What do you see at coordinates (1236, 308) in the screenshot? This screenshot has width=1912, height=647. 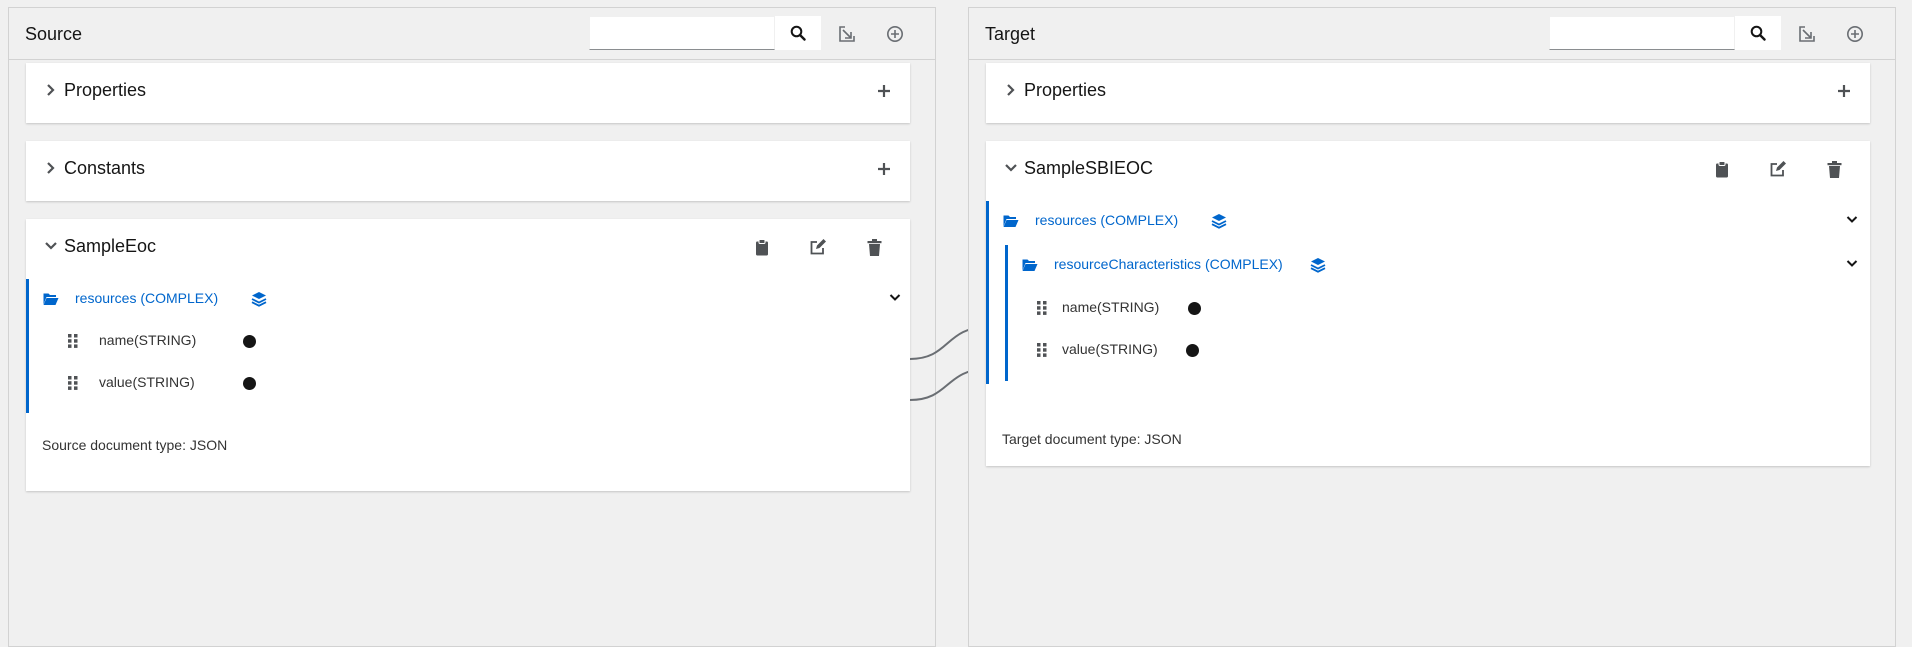 I see `target-field-name: name(STRING)` at bounding box center [1236, 308].